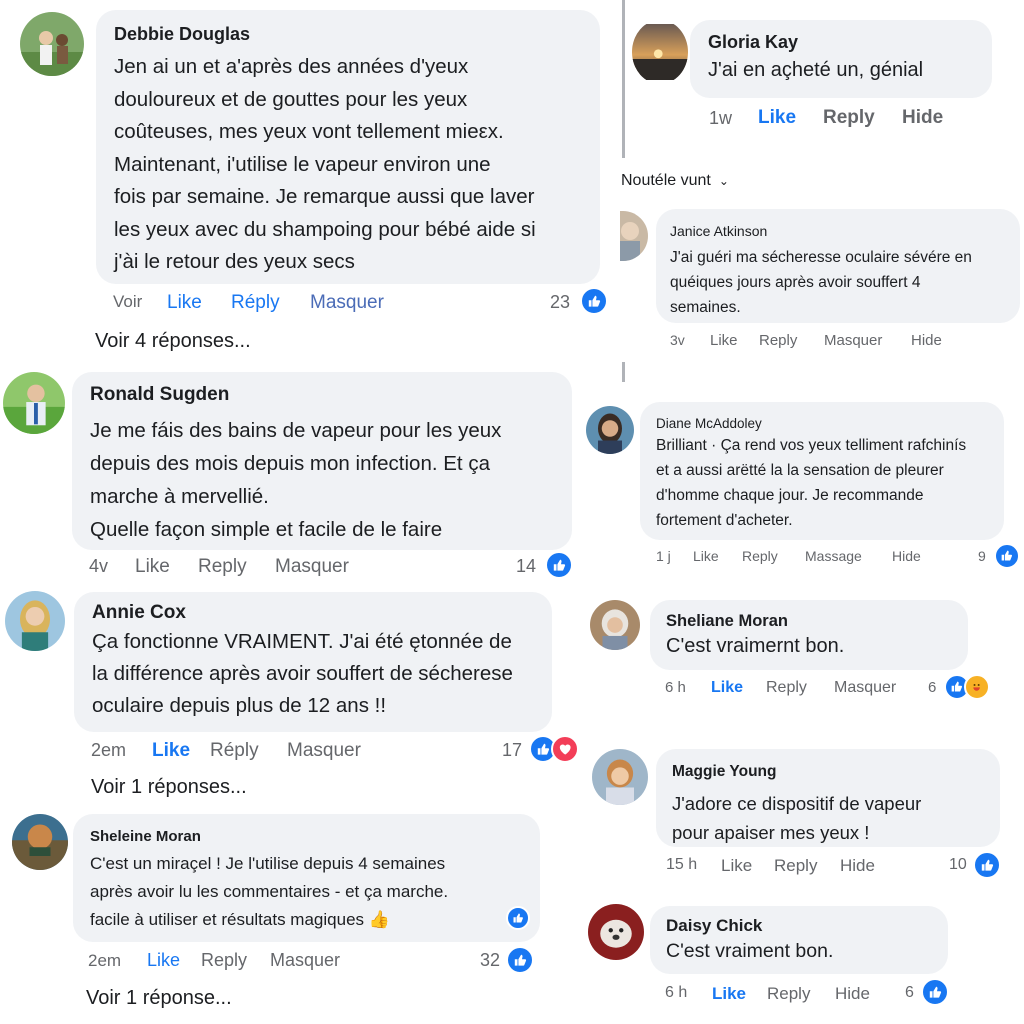 The image size is (1024, 1024). What do you see at coordinates (833, 556) in the screenshot?
I see `hide-button: Massage` at bounding box center [833, 556].